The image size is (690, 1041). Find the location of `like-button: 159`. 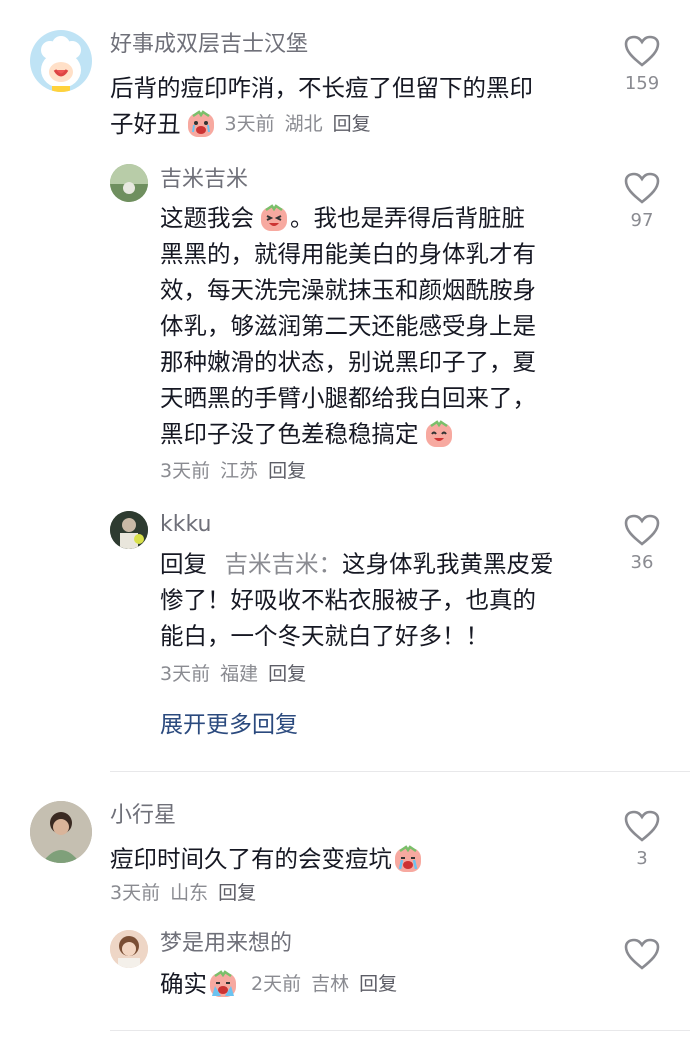

like-button: 159 is located at coordinates (642, 66).